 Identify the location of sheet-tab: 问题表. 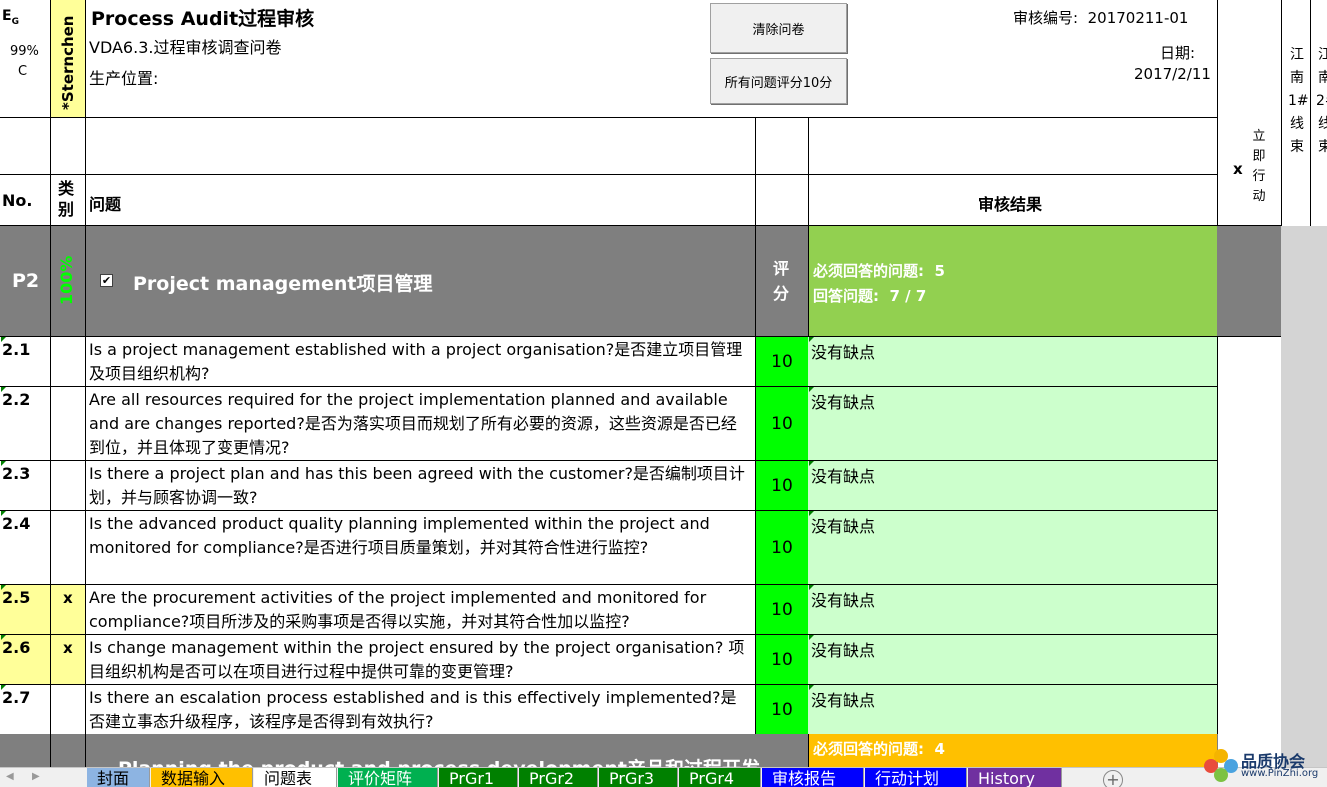
(295, 777).